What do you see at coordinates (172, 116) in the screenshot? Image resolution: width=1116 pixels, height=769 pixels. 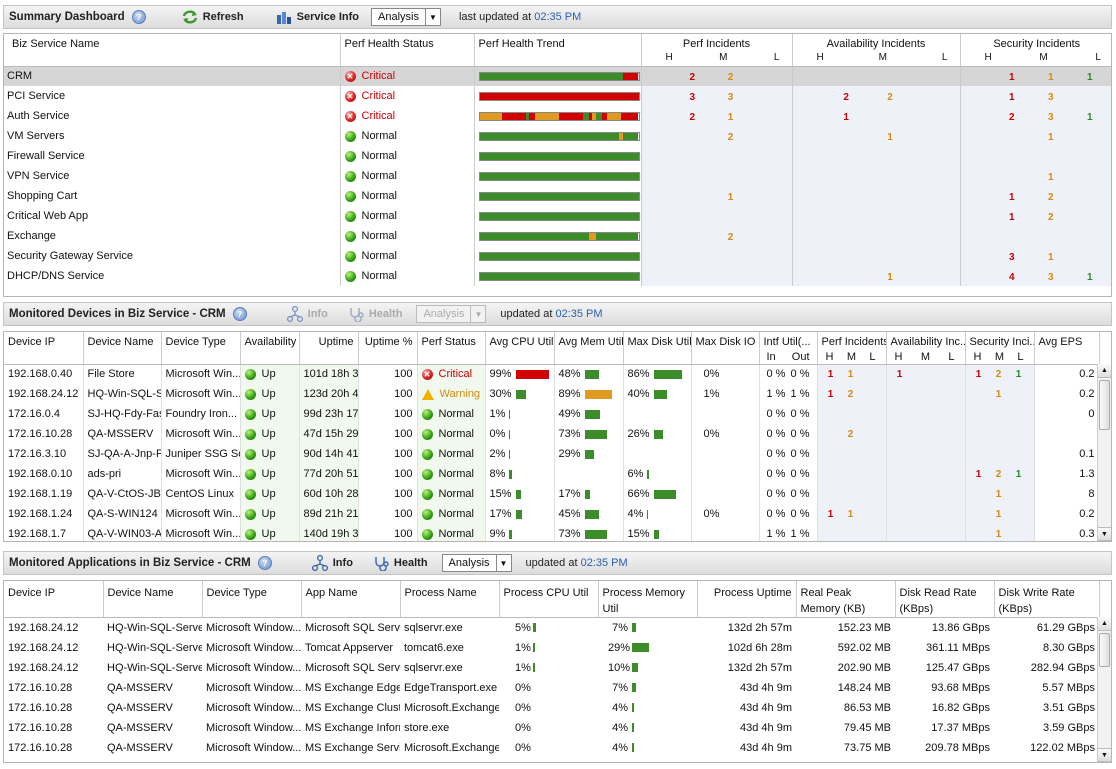 I see `biz-service-name: Auth Service` at bounding box center [172, 116].